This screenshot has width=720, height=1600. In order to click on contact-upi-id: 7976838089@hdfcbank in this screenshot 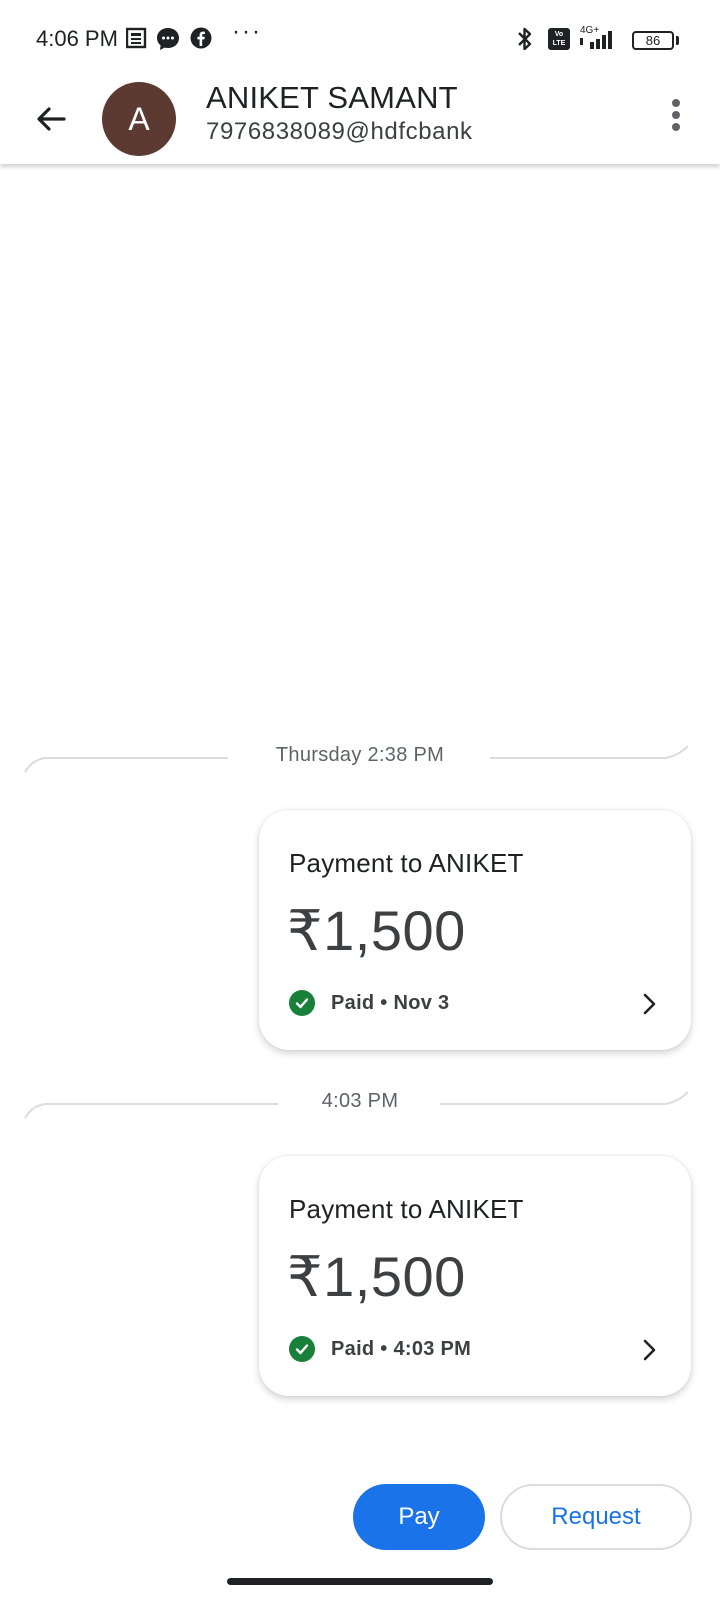, I will do `click(339, 131)`.